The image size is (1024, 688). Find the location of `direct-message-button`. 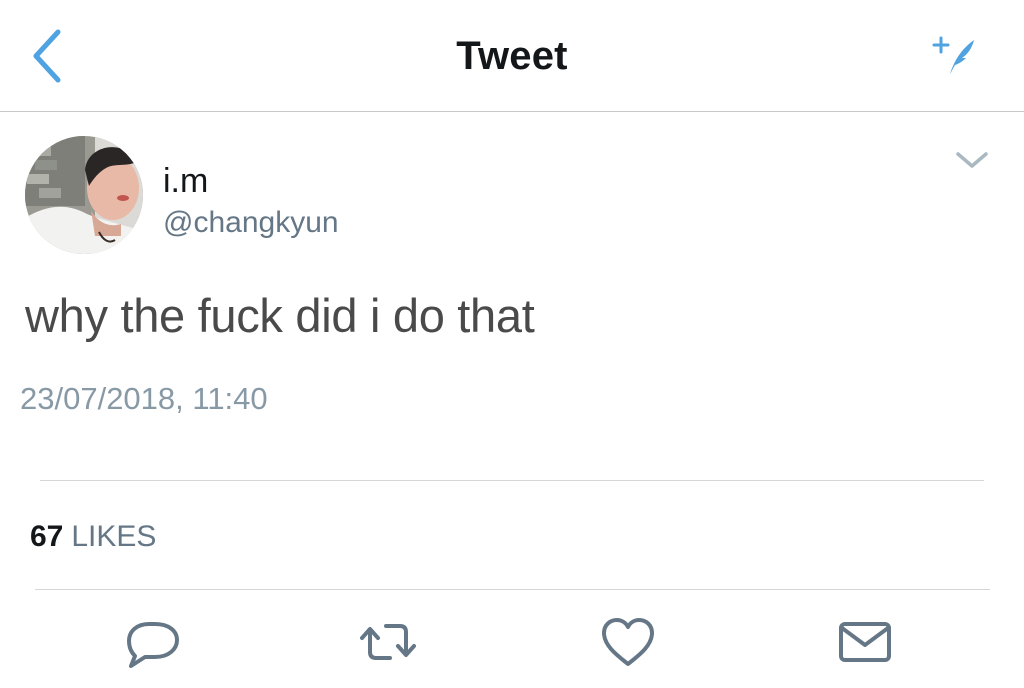

direct-message-button is located at coordinates (865, 642).